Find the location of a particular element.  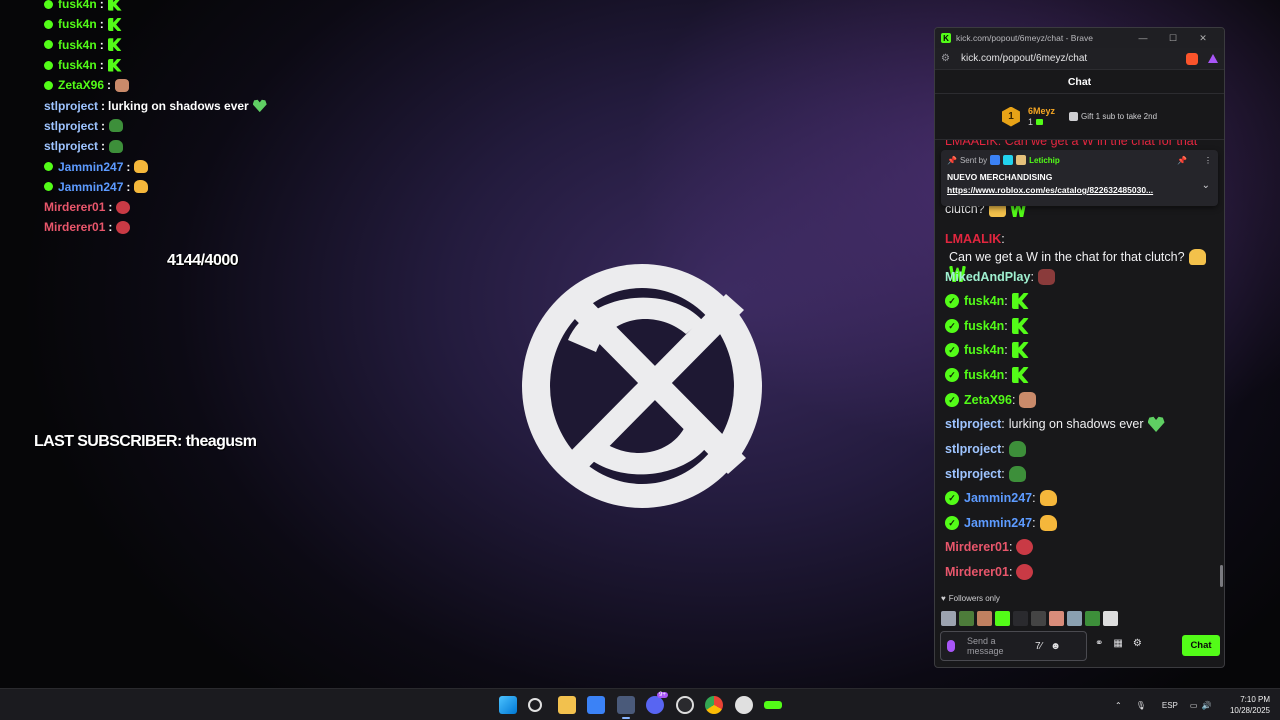

store-app-icon is located at coordinates (596, 705).